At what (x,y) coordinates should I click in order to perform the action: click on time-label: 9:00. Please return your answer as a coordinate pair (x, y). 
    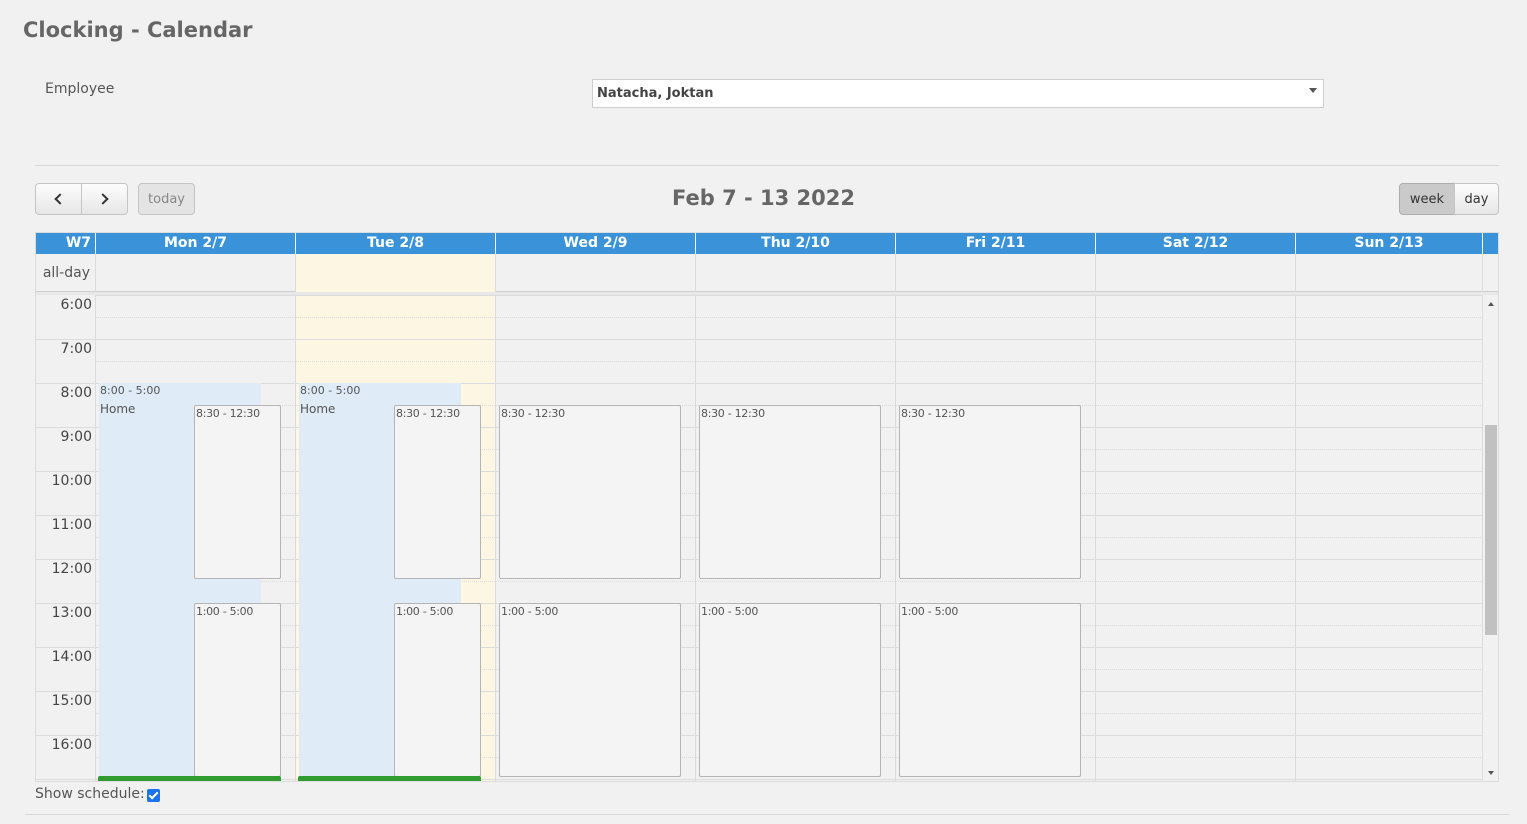
    Looking at the image, I should click on (76, 437).